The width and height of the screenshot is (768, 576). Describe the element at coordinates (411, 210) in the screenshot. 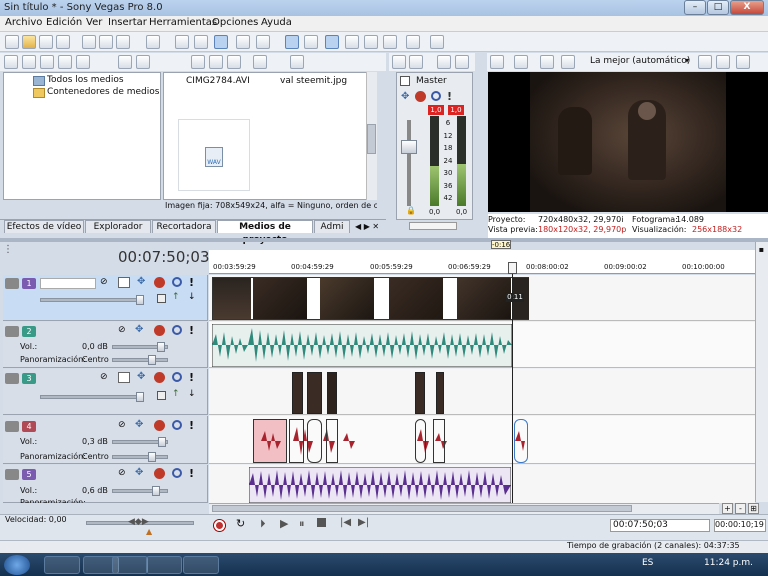

I see `fader-lock-icon: 🔒` at that location.